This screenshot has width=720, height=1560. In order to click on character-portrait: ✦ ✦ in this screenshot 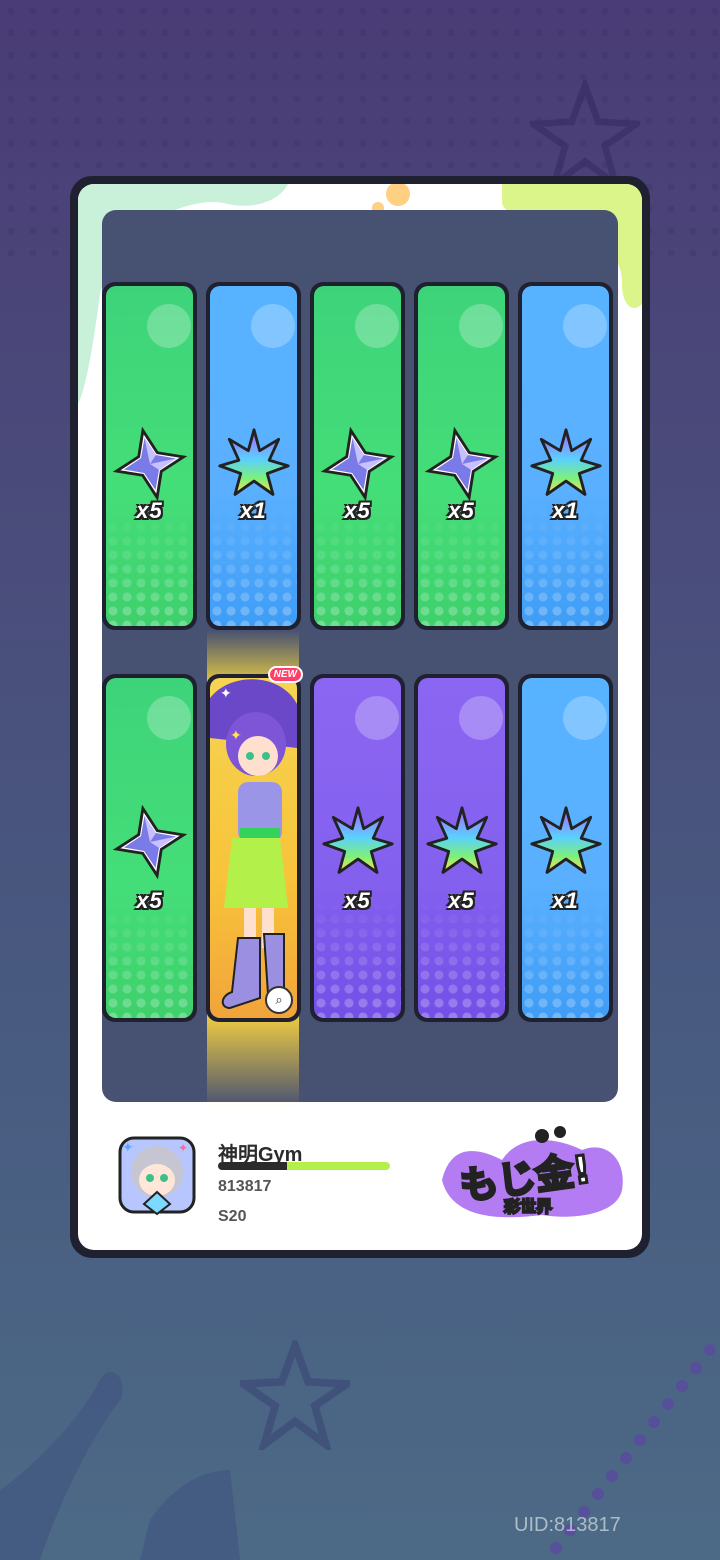, I will do `click(253, 844)`.